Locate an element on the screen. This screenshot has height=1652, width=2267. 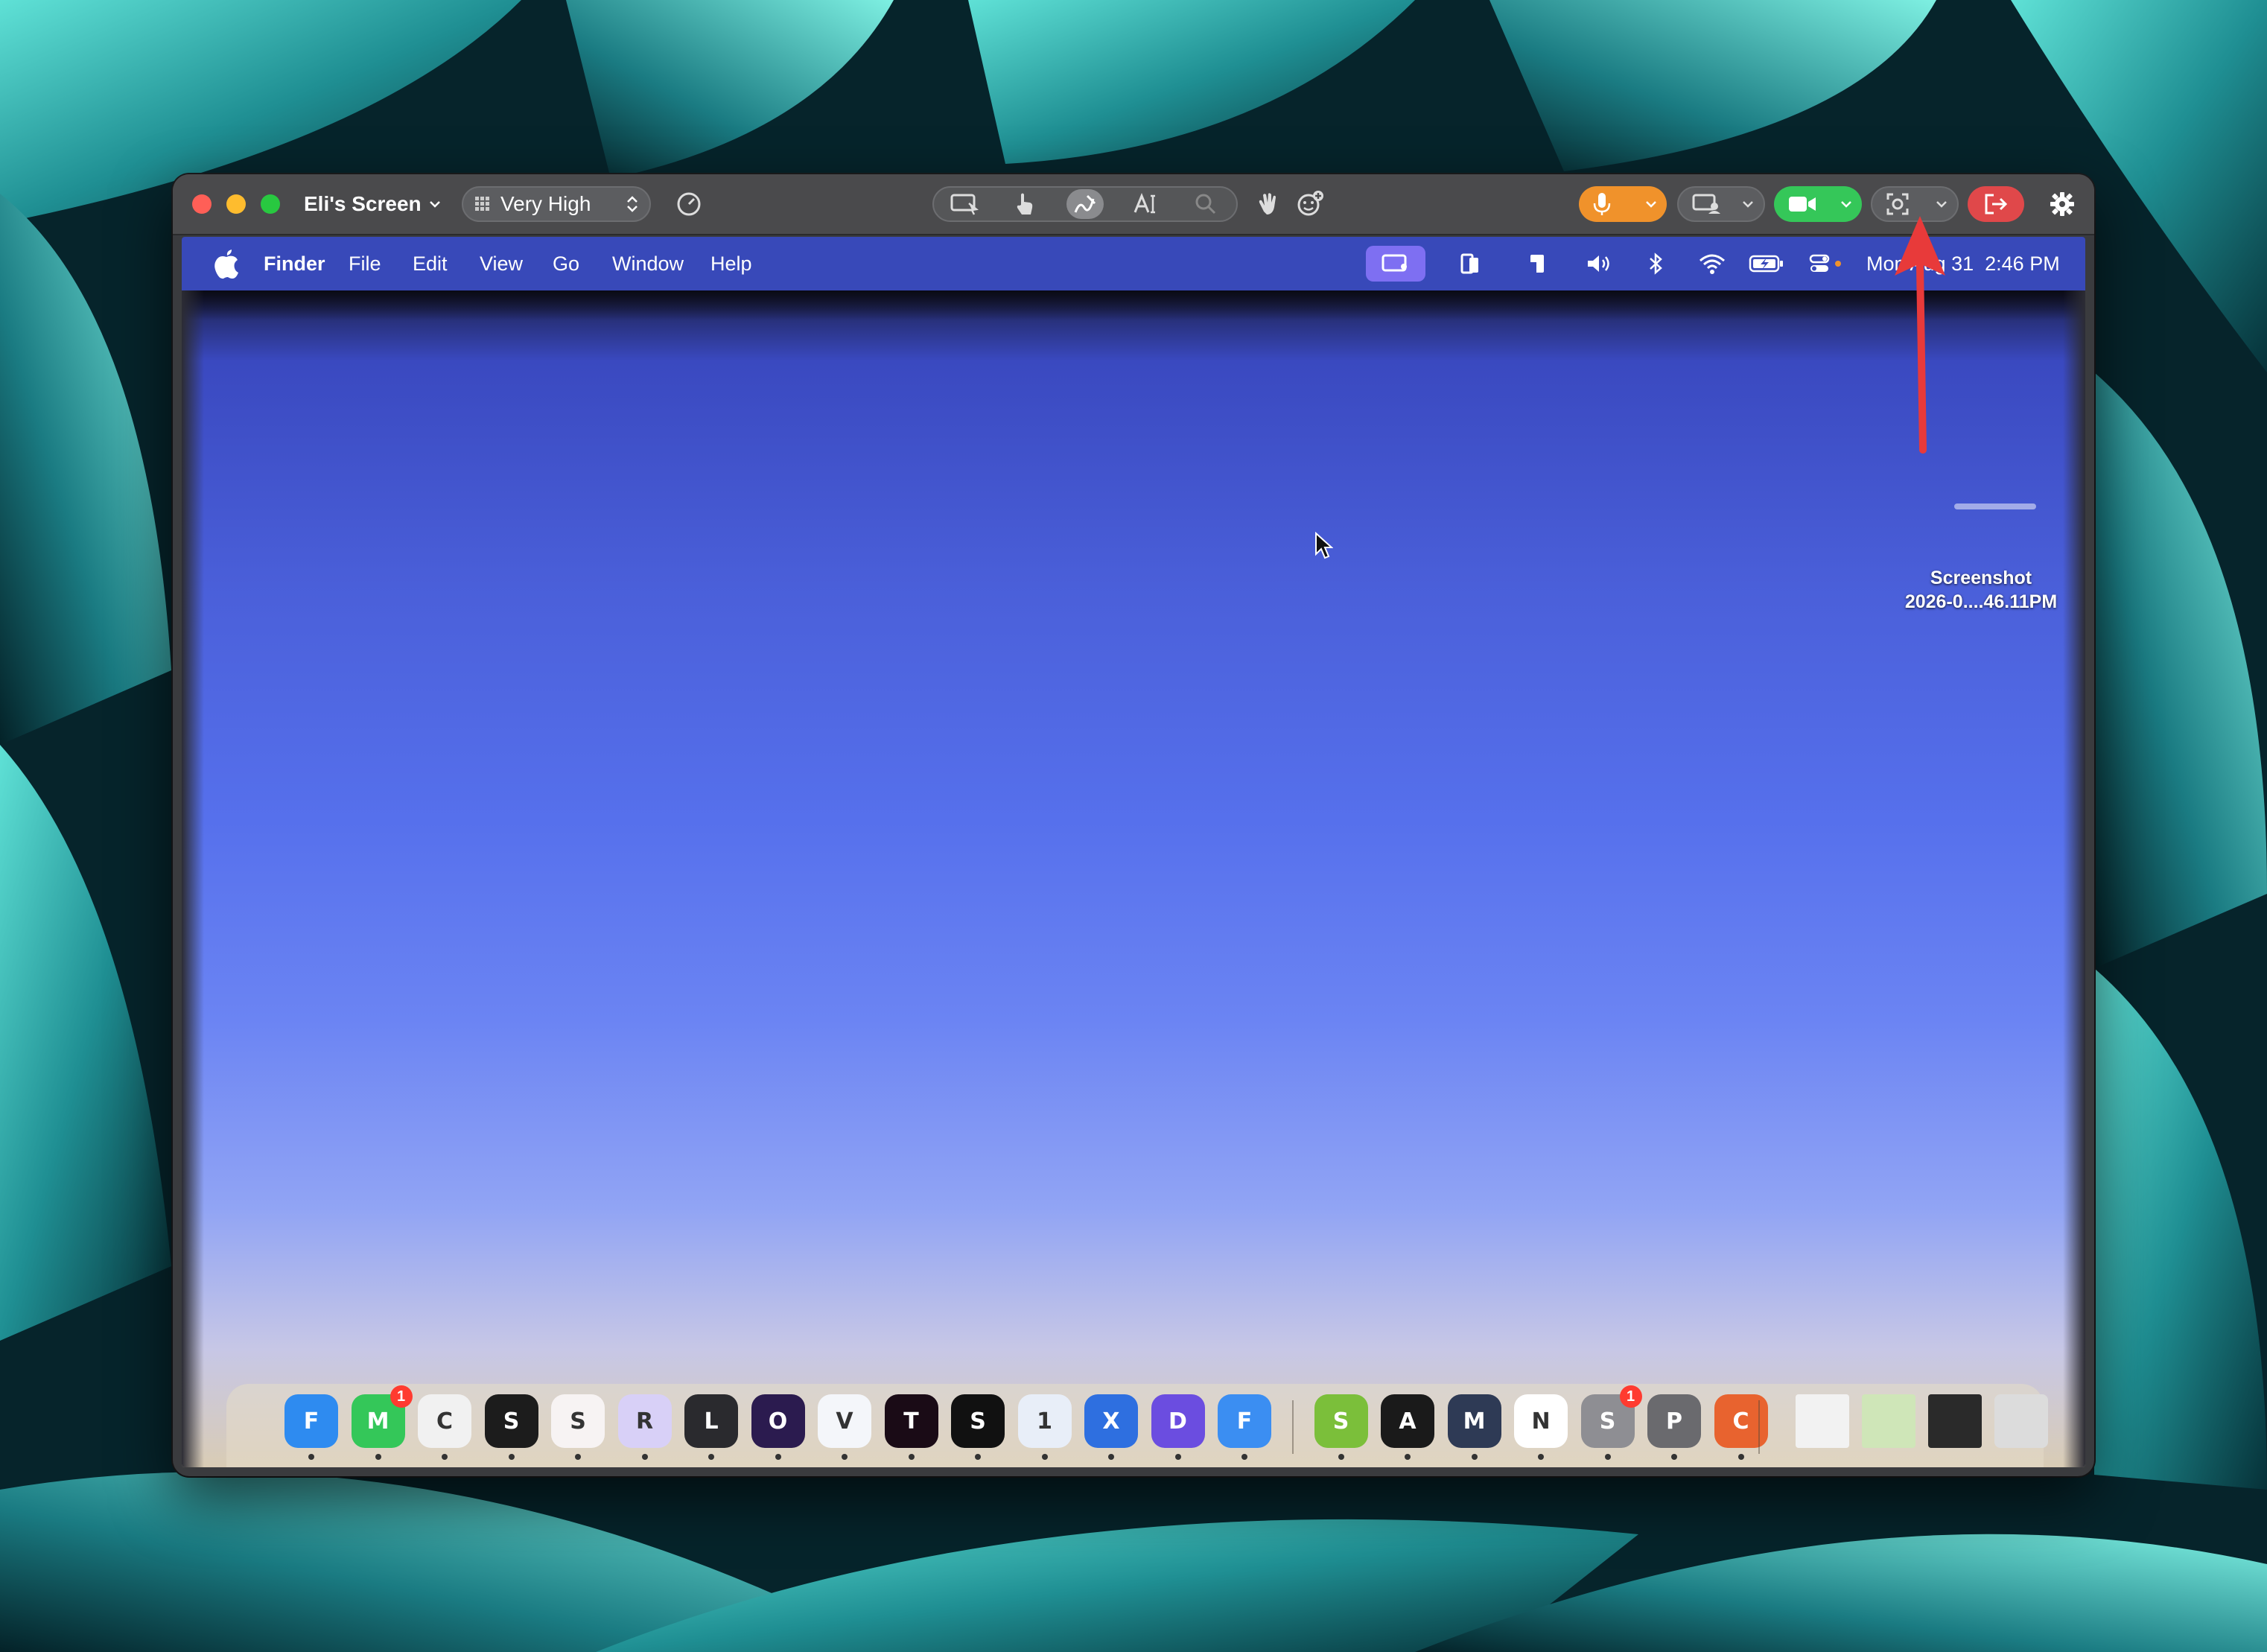
dock-app-obsidian: O is located at coordinates (778, 1421).